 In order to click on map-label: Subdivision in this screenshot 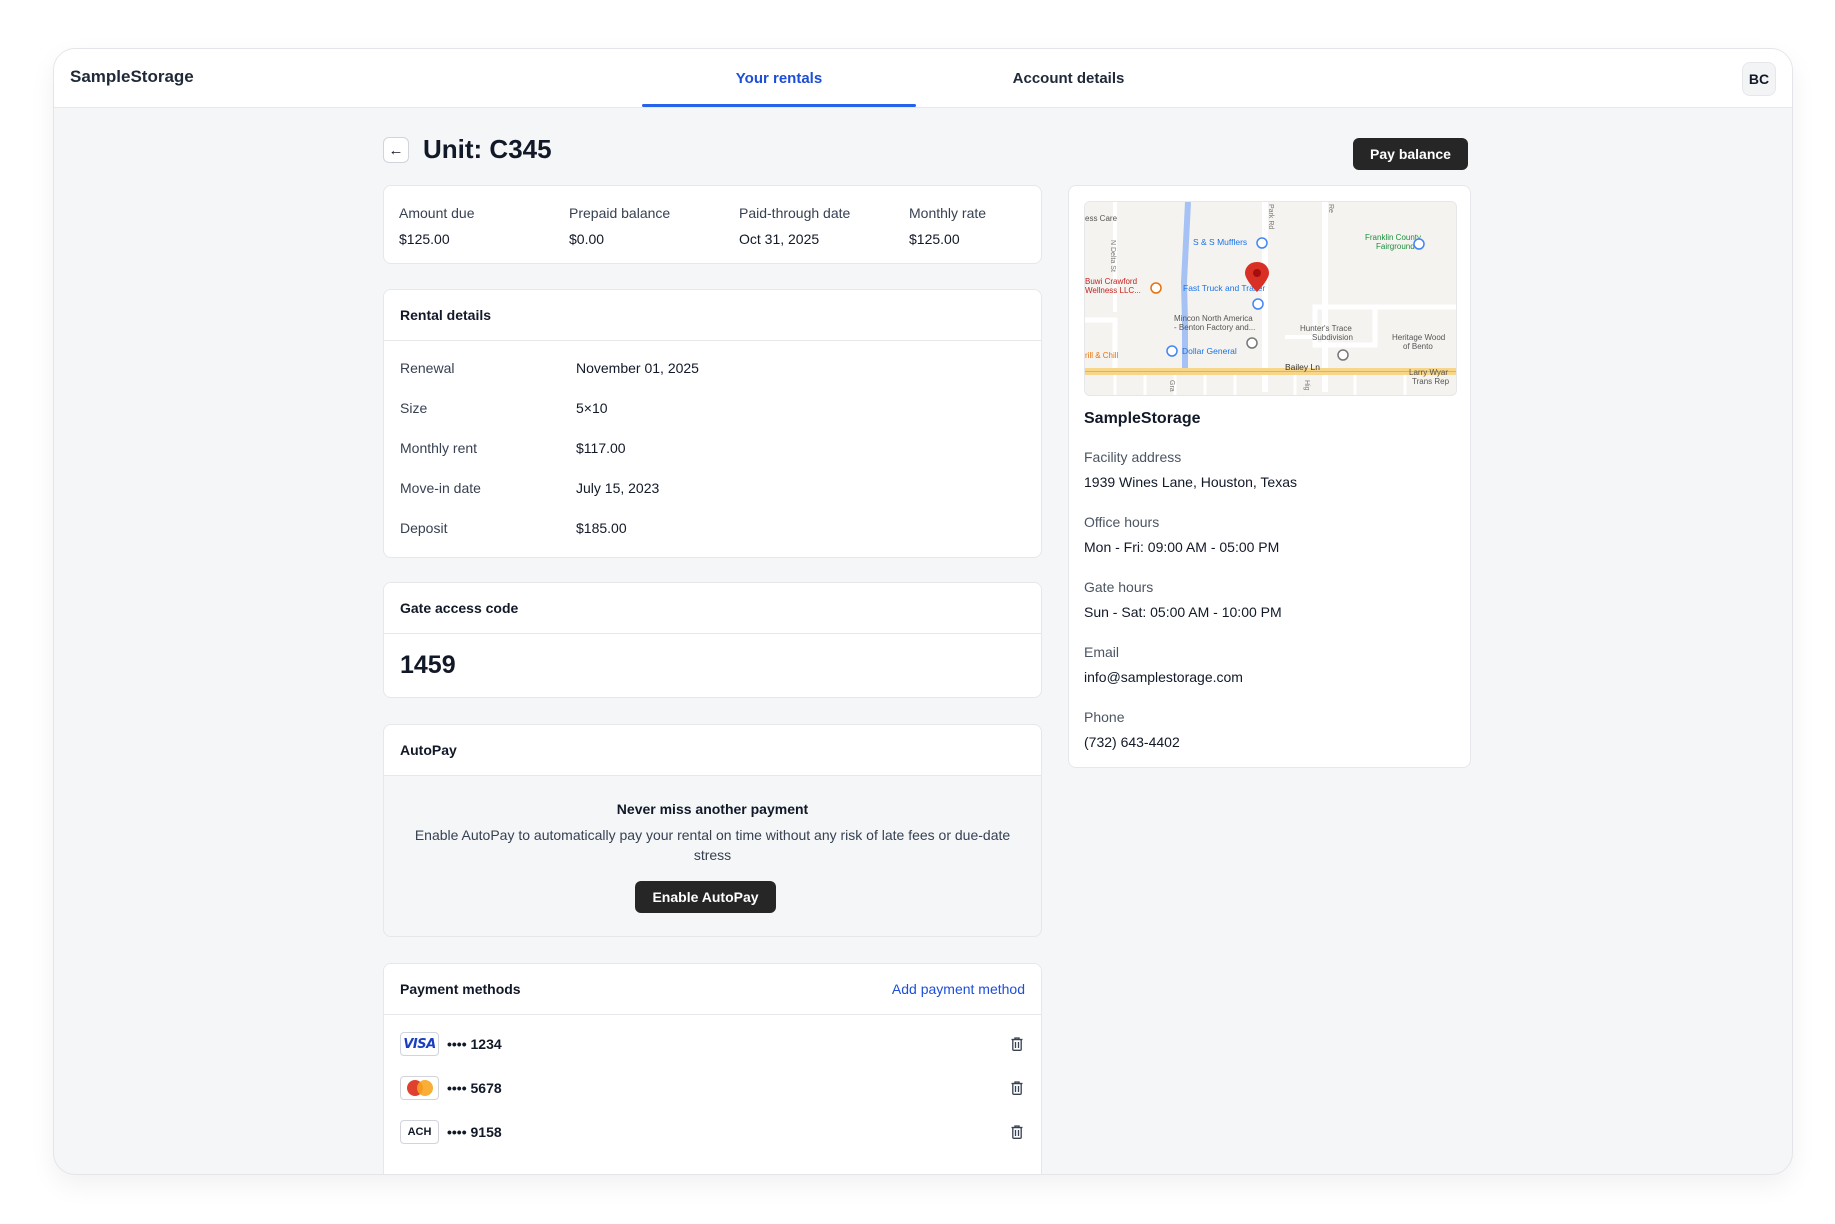, I will do `click(1332, 337)`.